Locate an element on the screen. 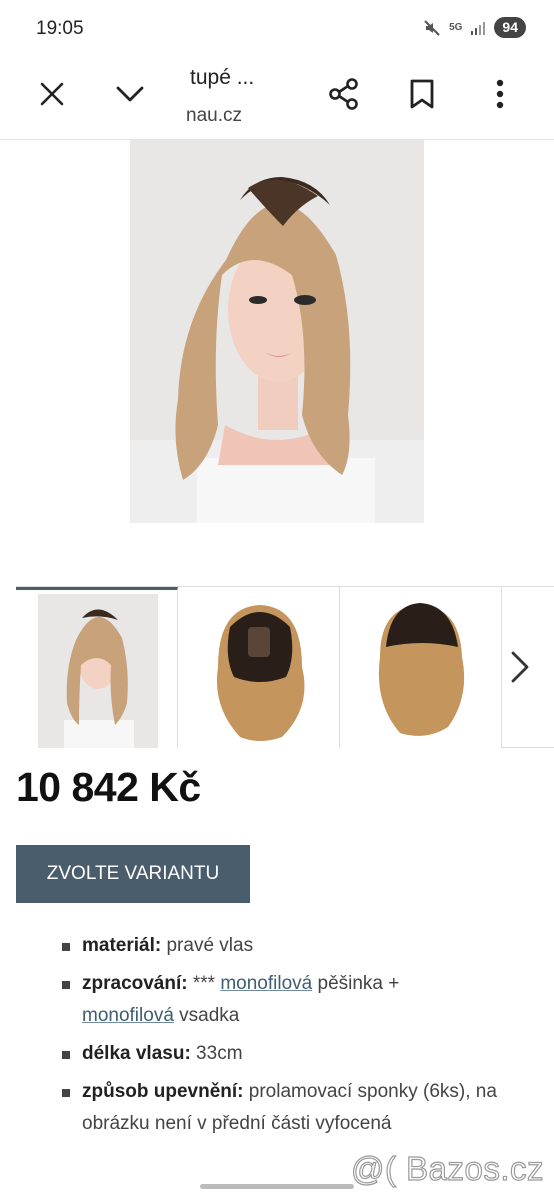  spec-value: pravé vlas is located at coordinates (207, 945).